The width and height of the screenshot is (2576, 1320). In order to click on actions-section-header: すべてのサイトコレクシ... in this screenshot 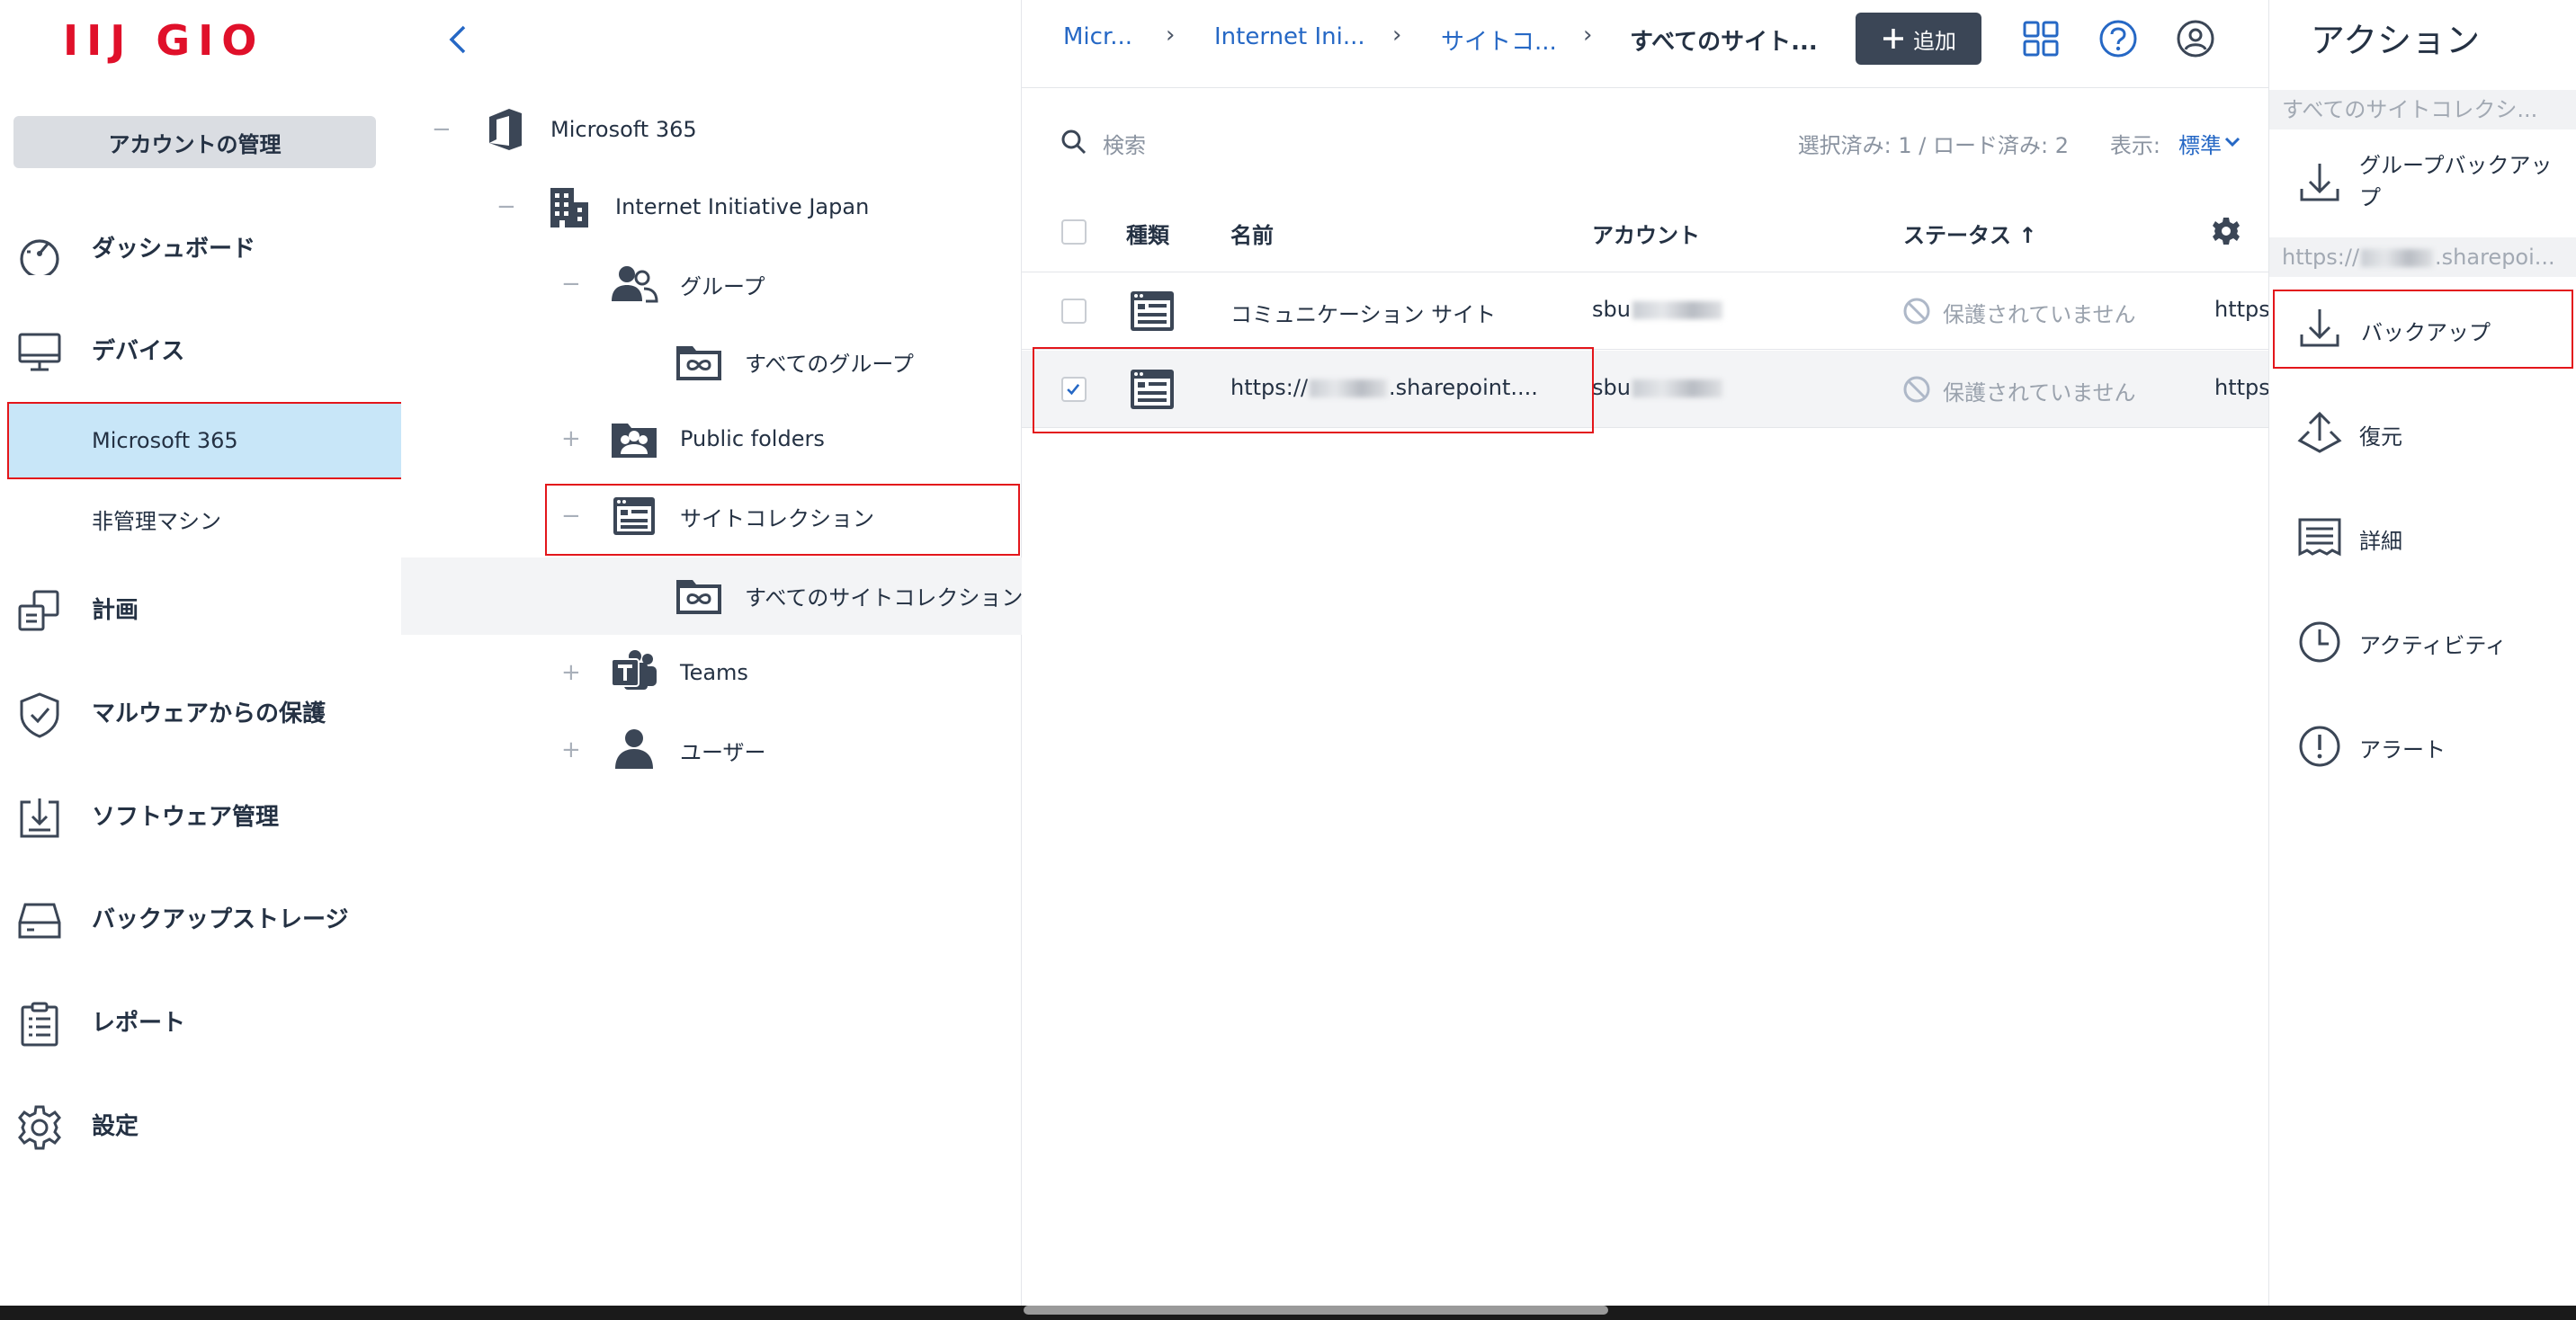, I will do `click(2422, 109)`.